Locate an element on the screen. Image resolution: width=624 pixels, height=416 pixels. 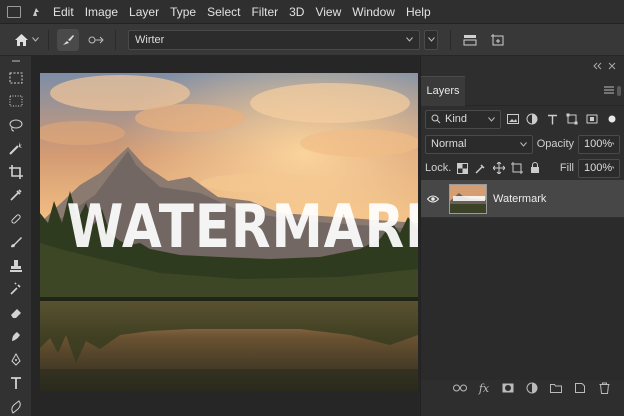
lock-icon is located at coordinates (534, 167).